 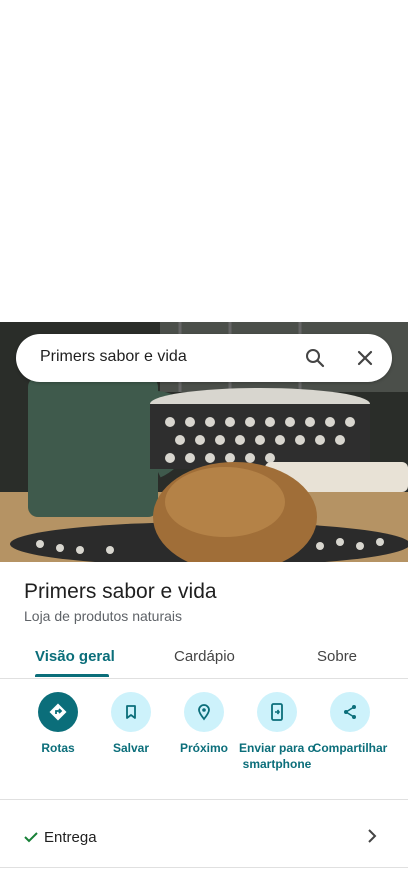 I want to click on search-icon, so click(x=315, y=358).